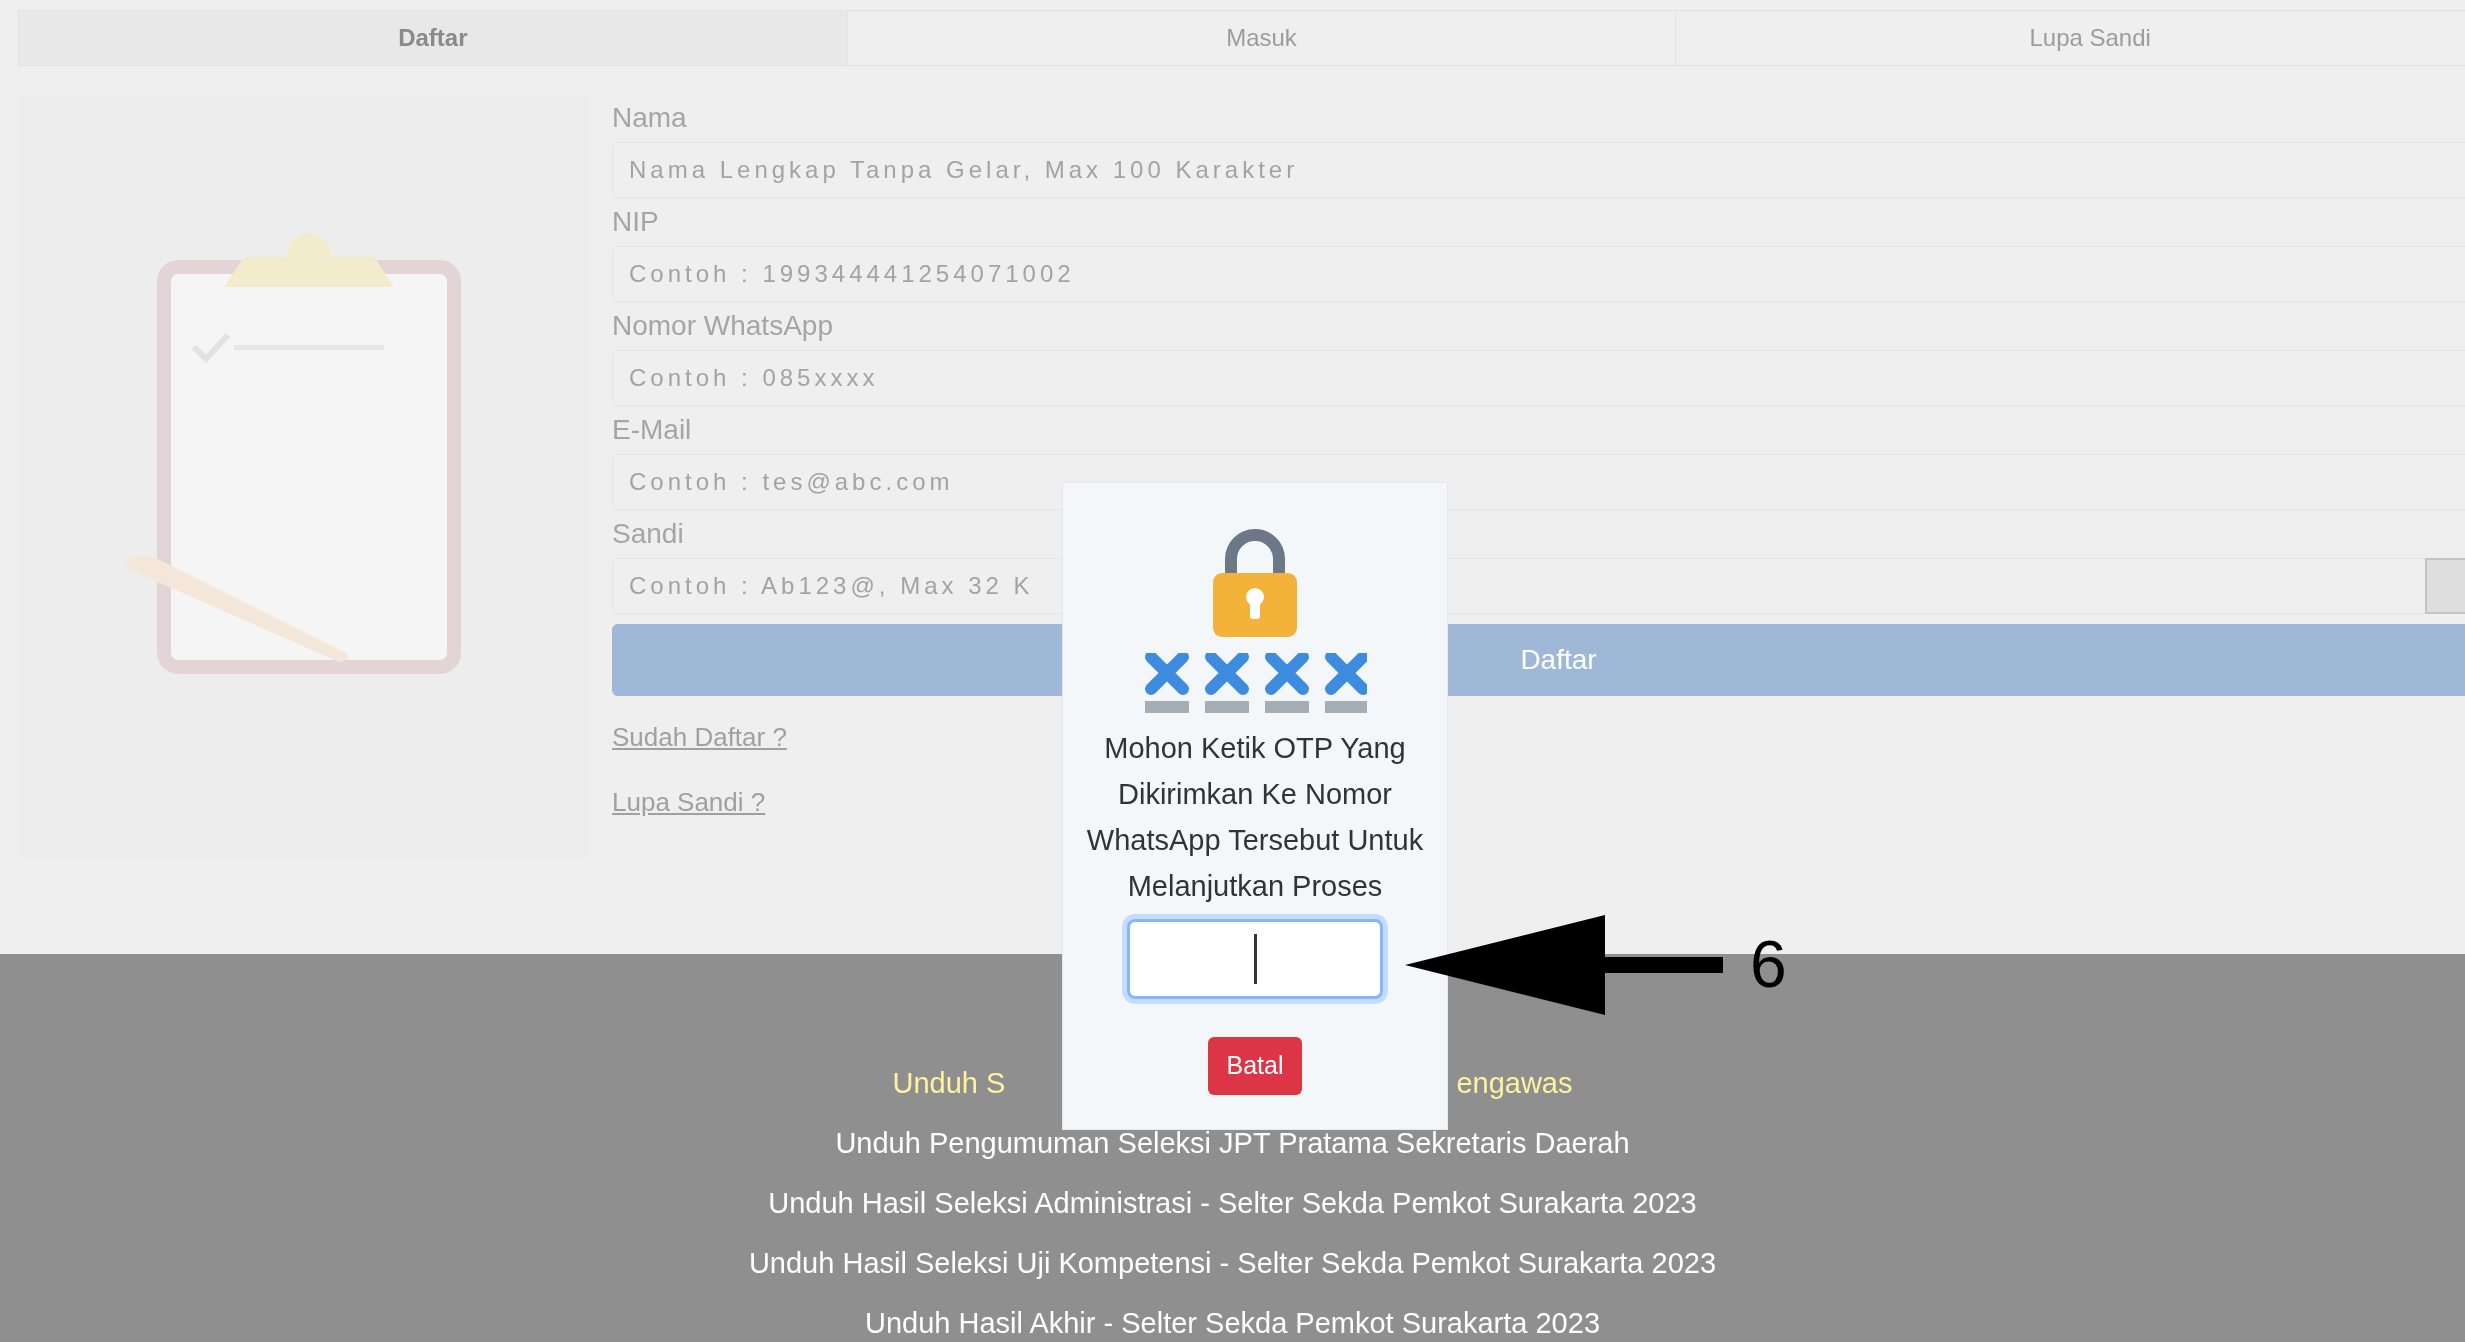 The height and width of the screenshot is (1342, 2465). I want to click on padlock-icon, so click(1255, 583).